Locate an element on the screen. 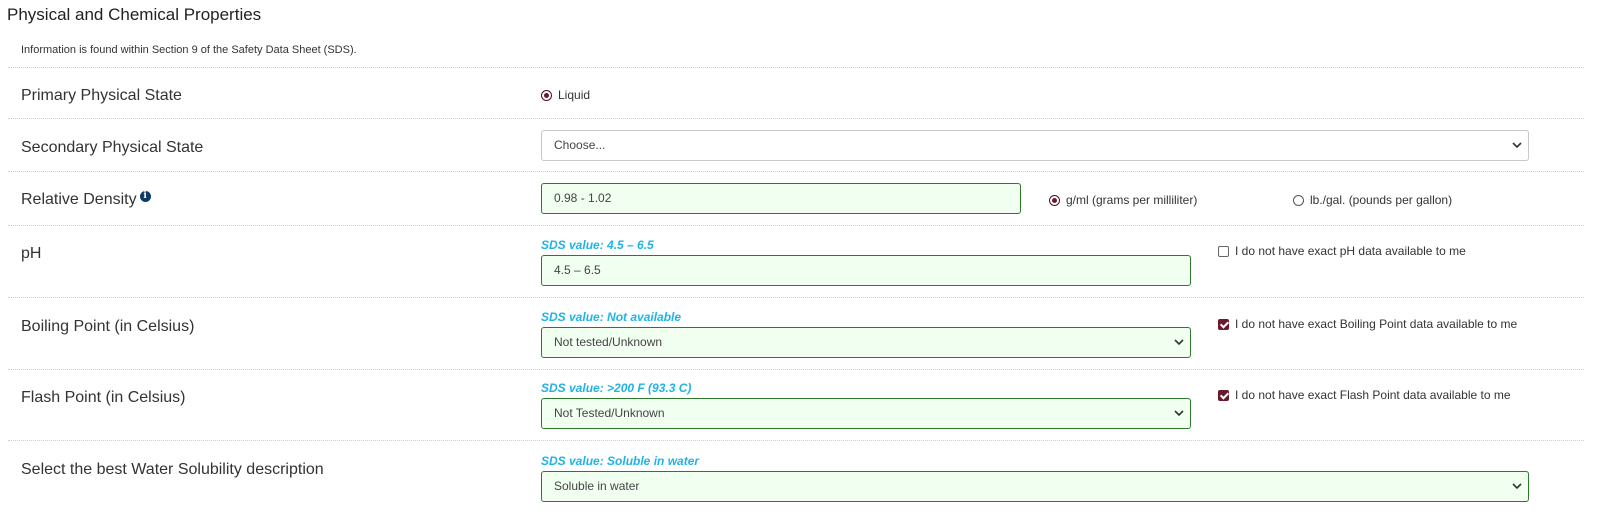  secondary-state-label: Secondary Physical State is located at coordinates (112, 147).